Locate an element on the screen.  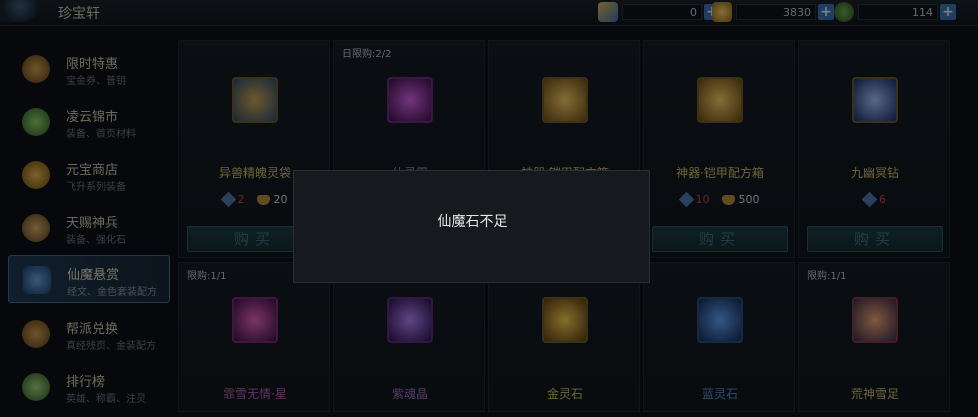
dialog-message: 仙魔石不足 is located at coordinates (472, 222).